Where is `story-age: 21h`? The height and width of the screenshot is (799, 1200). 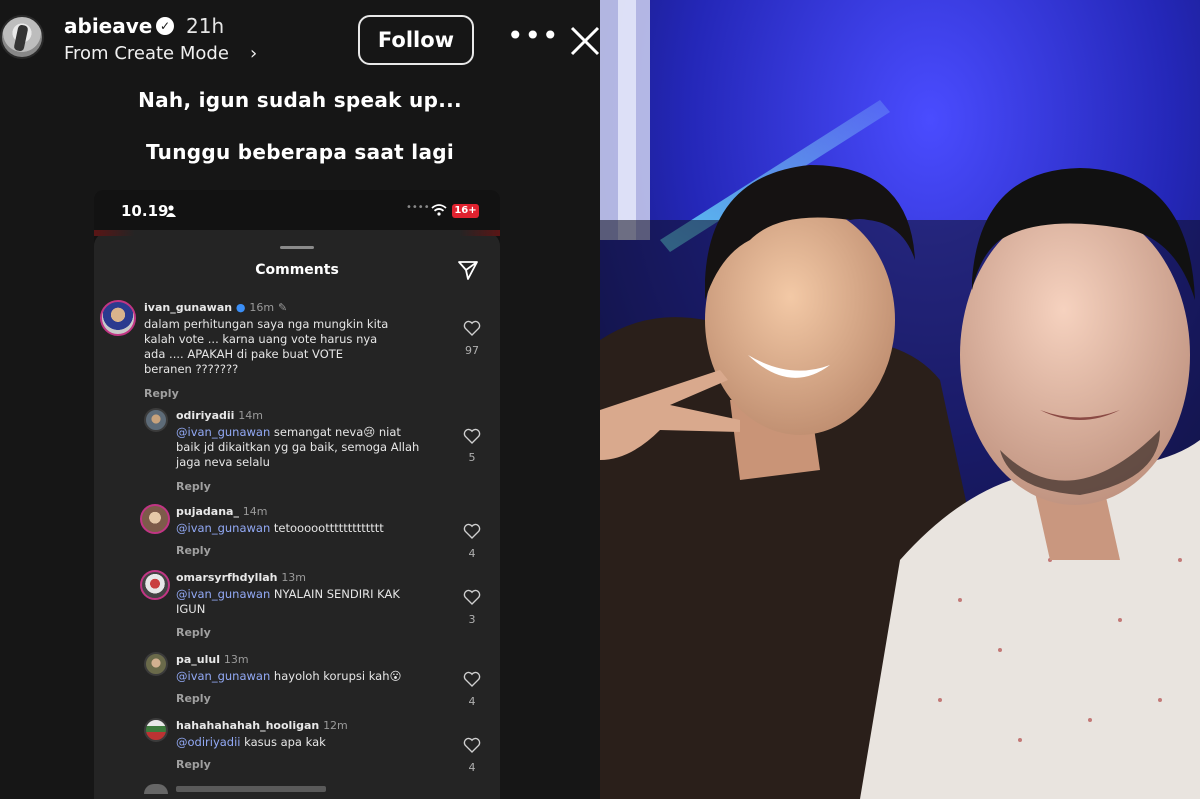 story-age: 21h is located at coordinates (205, 26).